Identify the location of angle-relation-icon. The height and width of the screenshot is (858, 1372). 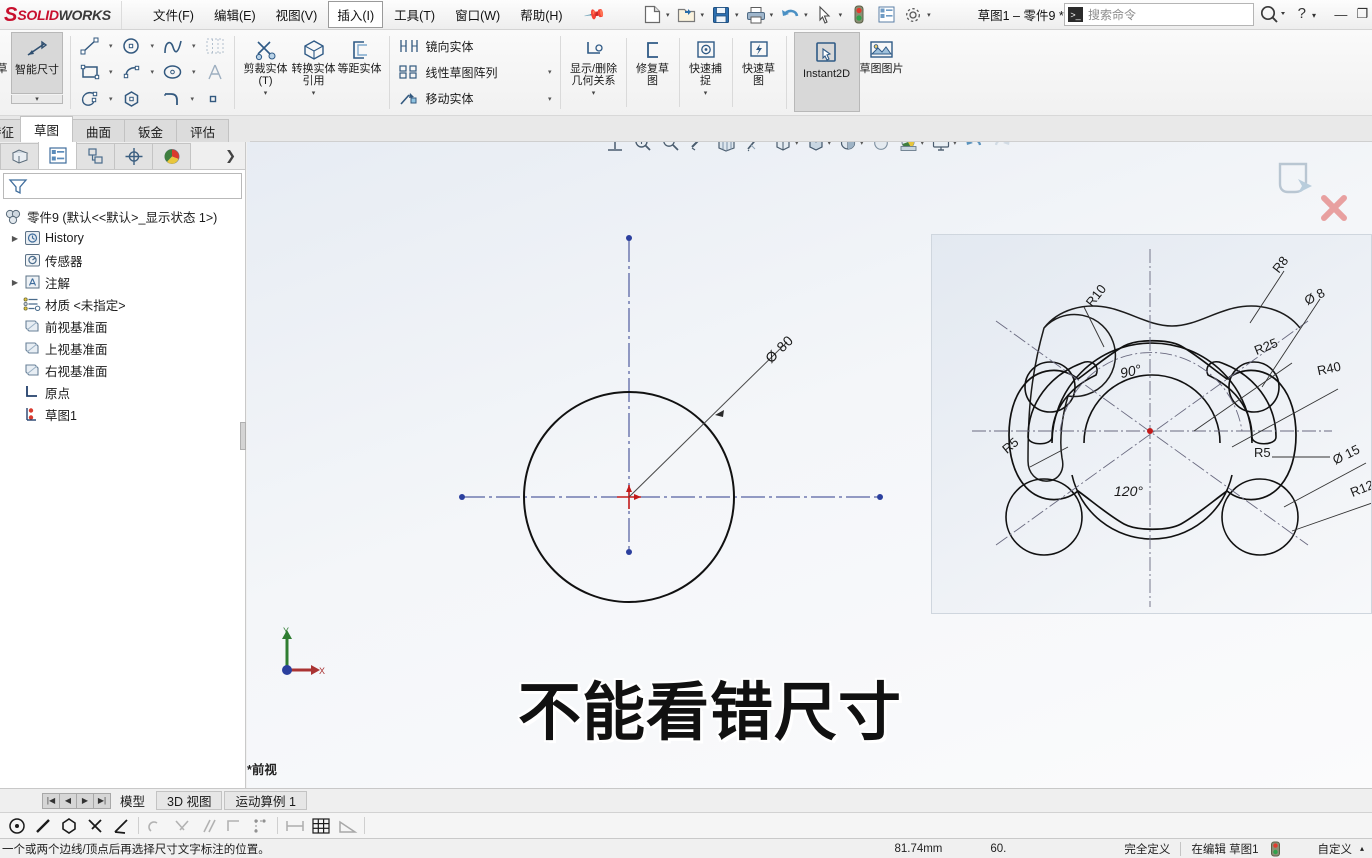
(121, 826).